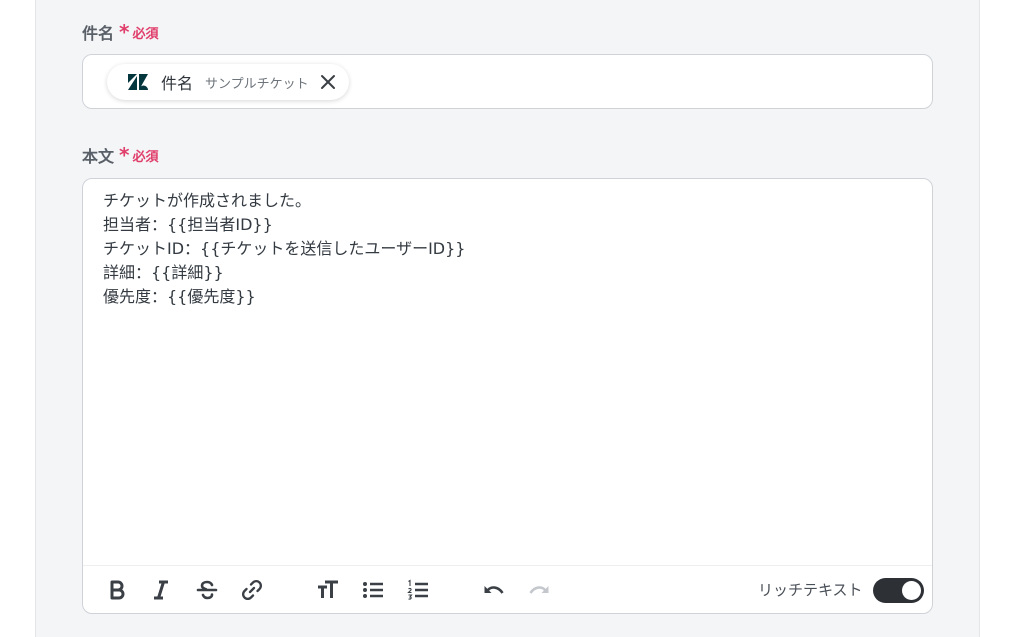 The width and height of the screenshot is (1015, 637). What do you see at coordinates (117, 590) in the screenshot?
I see `bold-icon` at bounding box center [117, 590].